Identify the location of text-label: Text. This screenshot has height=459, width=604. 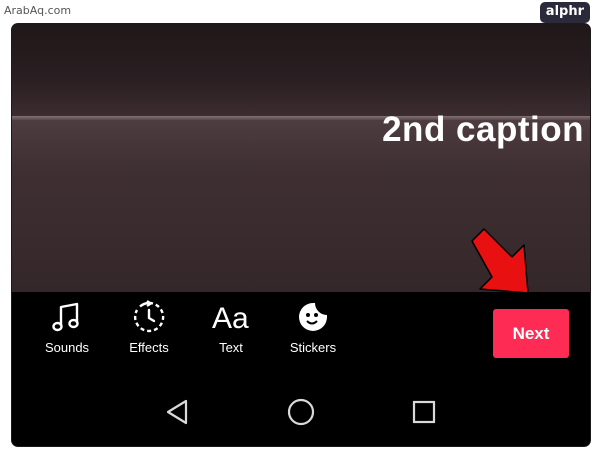
(231, 347).